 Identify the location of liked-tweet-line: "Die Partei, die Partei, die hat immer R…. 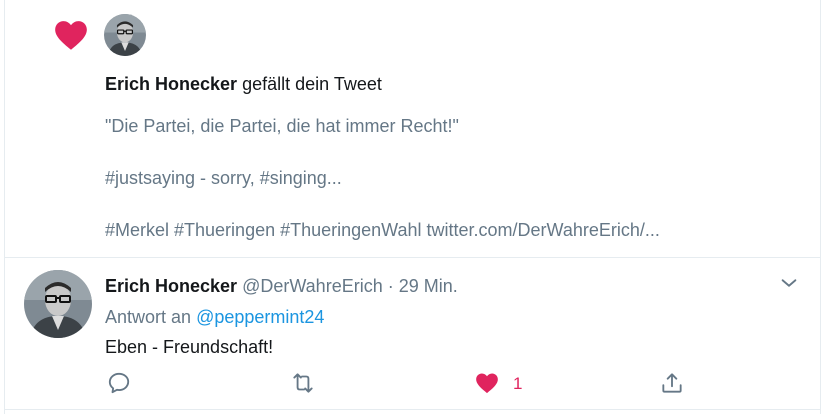
(282, 126).